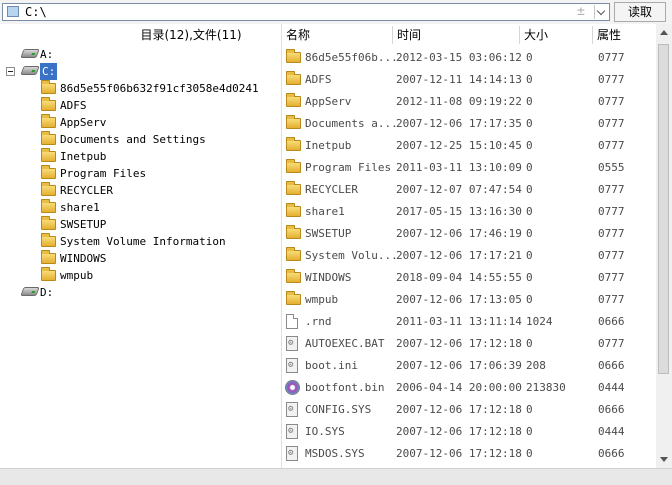 This screenshot has width=672, height=485. What do you see at coordinates (331, 189) in the screenshot?
I see `file-name: RECYCLER` at bounding box center [331, 189].